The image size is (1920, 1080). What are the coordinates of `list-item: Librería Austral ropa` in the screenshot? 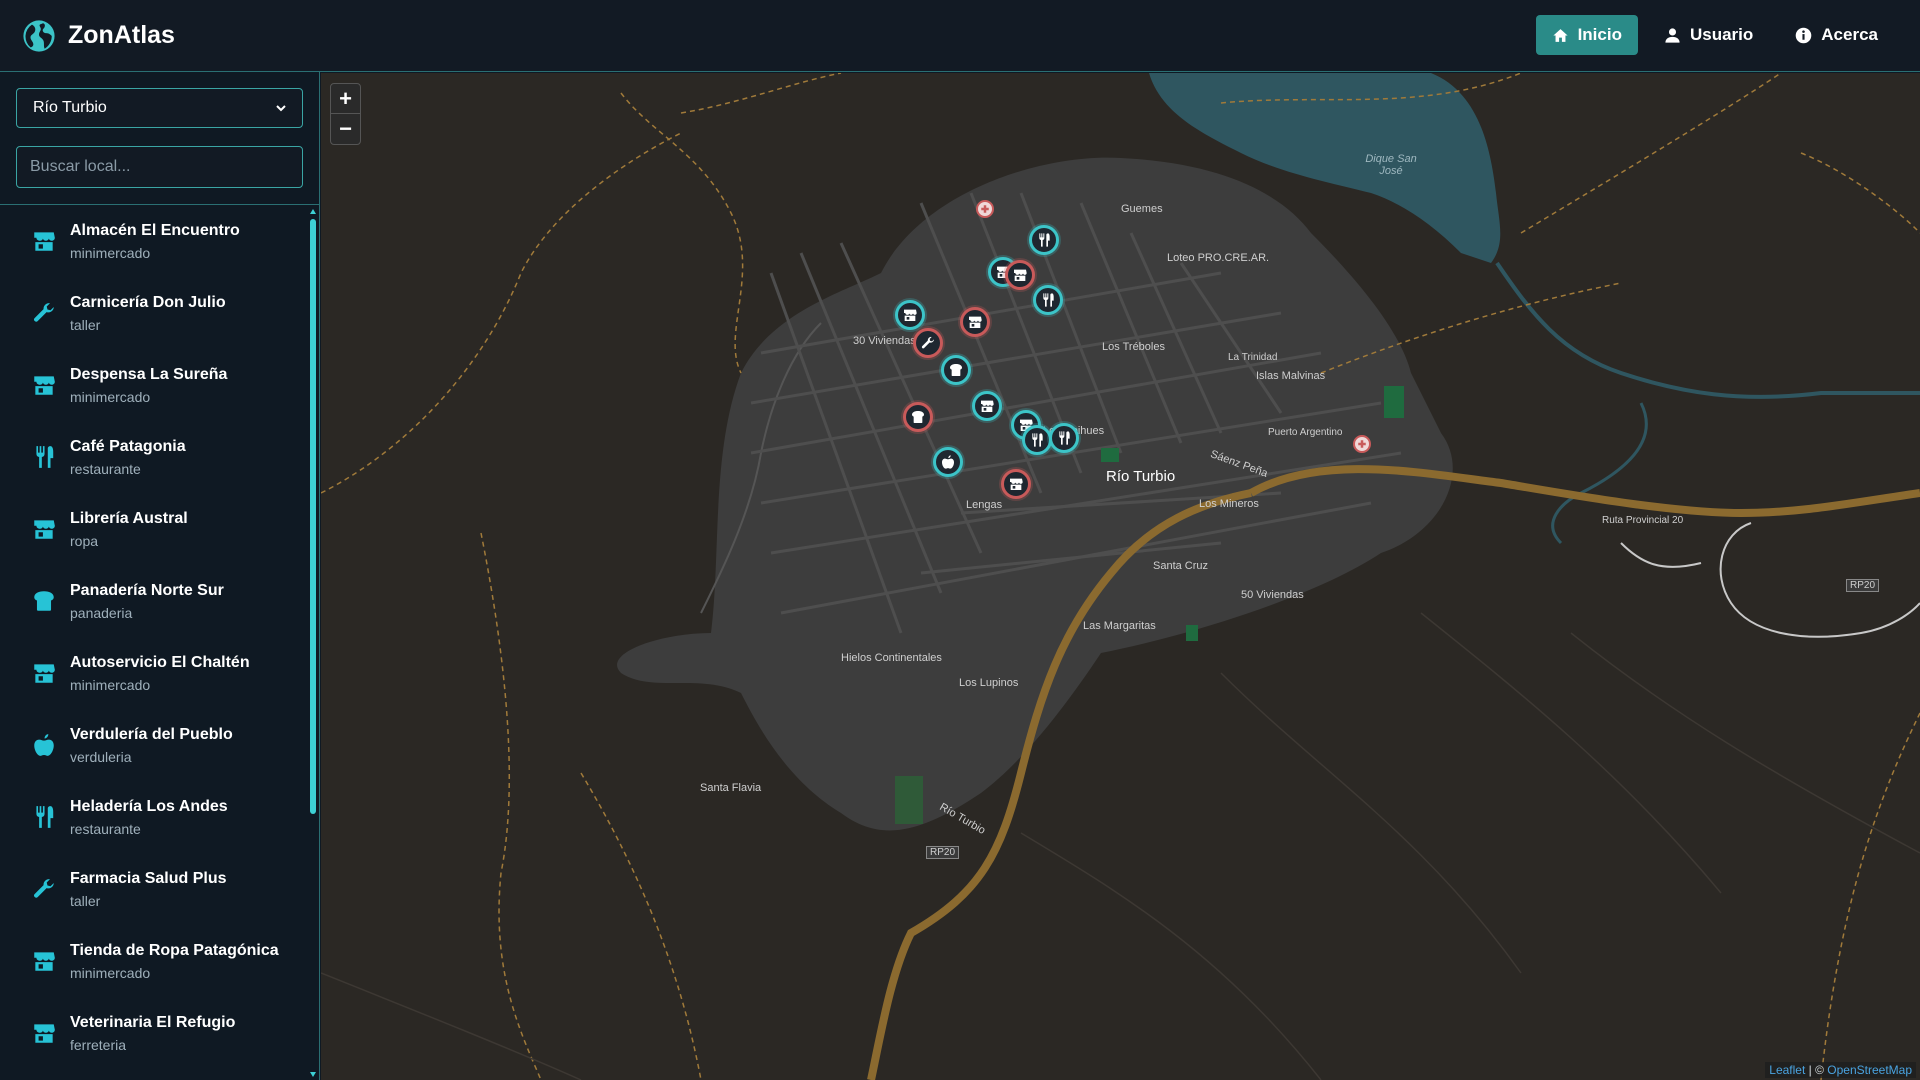 It's located at (154, 529).